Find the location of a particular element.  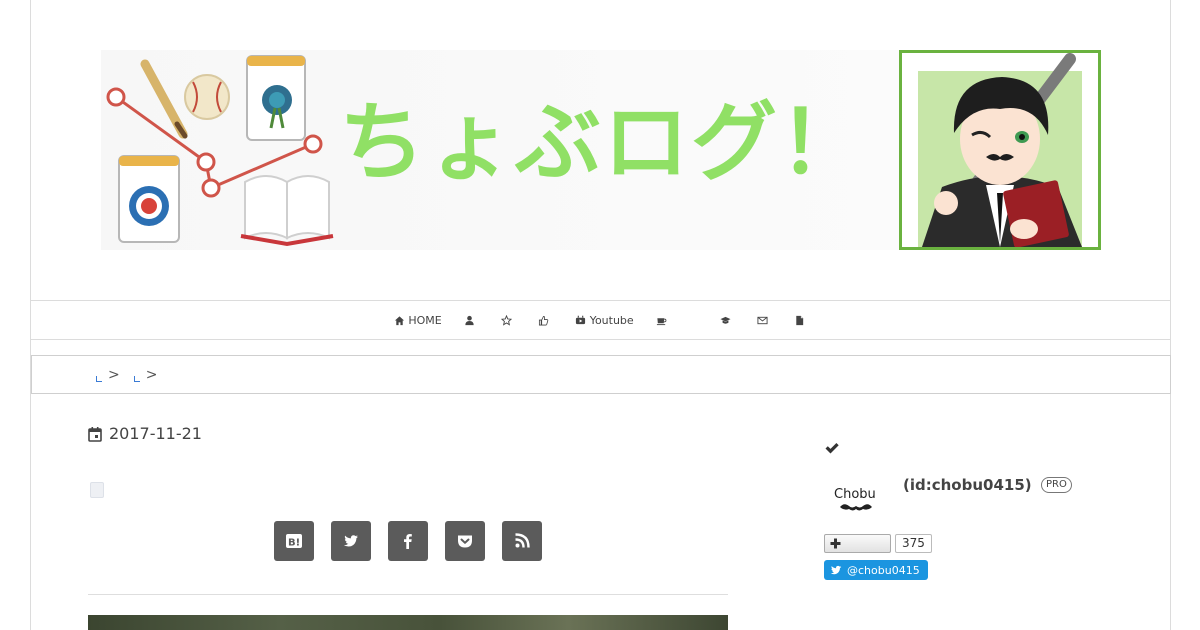

share-hatena-button: B! is located at coordinates (294, 541).